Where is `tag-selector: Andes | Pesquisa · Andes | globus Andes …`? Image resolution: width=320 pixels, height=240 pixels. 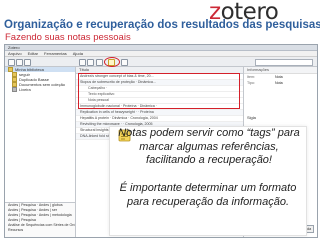
tag-selector: Andes | Pesquisa · Andes | globus Andes … is located at coordinates (40, 219).